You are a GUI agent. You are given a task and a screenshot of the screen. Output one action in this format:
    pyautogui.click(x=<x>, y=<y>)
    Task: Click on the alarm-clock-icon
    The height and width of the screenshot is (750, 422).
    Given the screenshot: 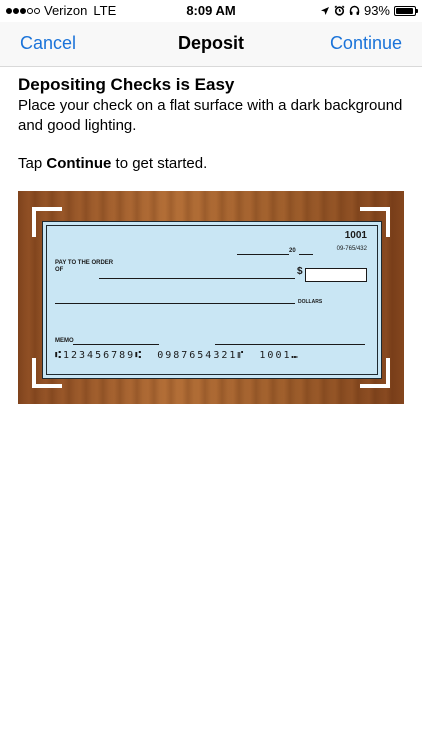 What is the action you would take?
    pyautogui.click(x=339, y=10)
    